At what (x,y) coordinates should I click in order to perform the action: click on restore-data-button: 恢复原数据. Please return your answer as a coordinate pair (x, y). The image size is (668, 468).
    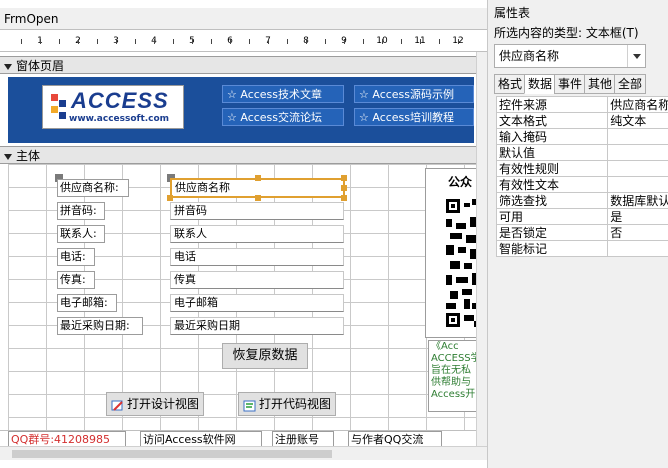
    Looking at the image, I should click on (265, 356).